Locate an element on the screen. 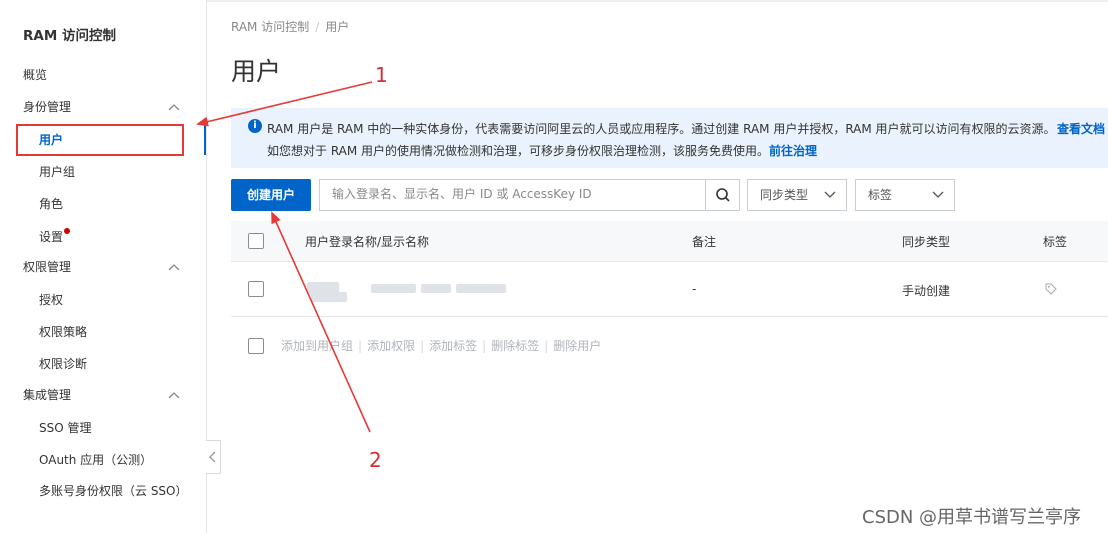  annotation-number-2: 2 is located at coordinates (375, 460).